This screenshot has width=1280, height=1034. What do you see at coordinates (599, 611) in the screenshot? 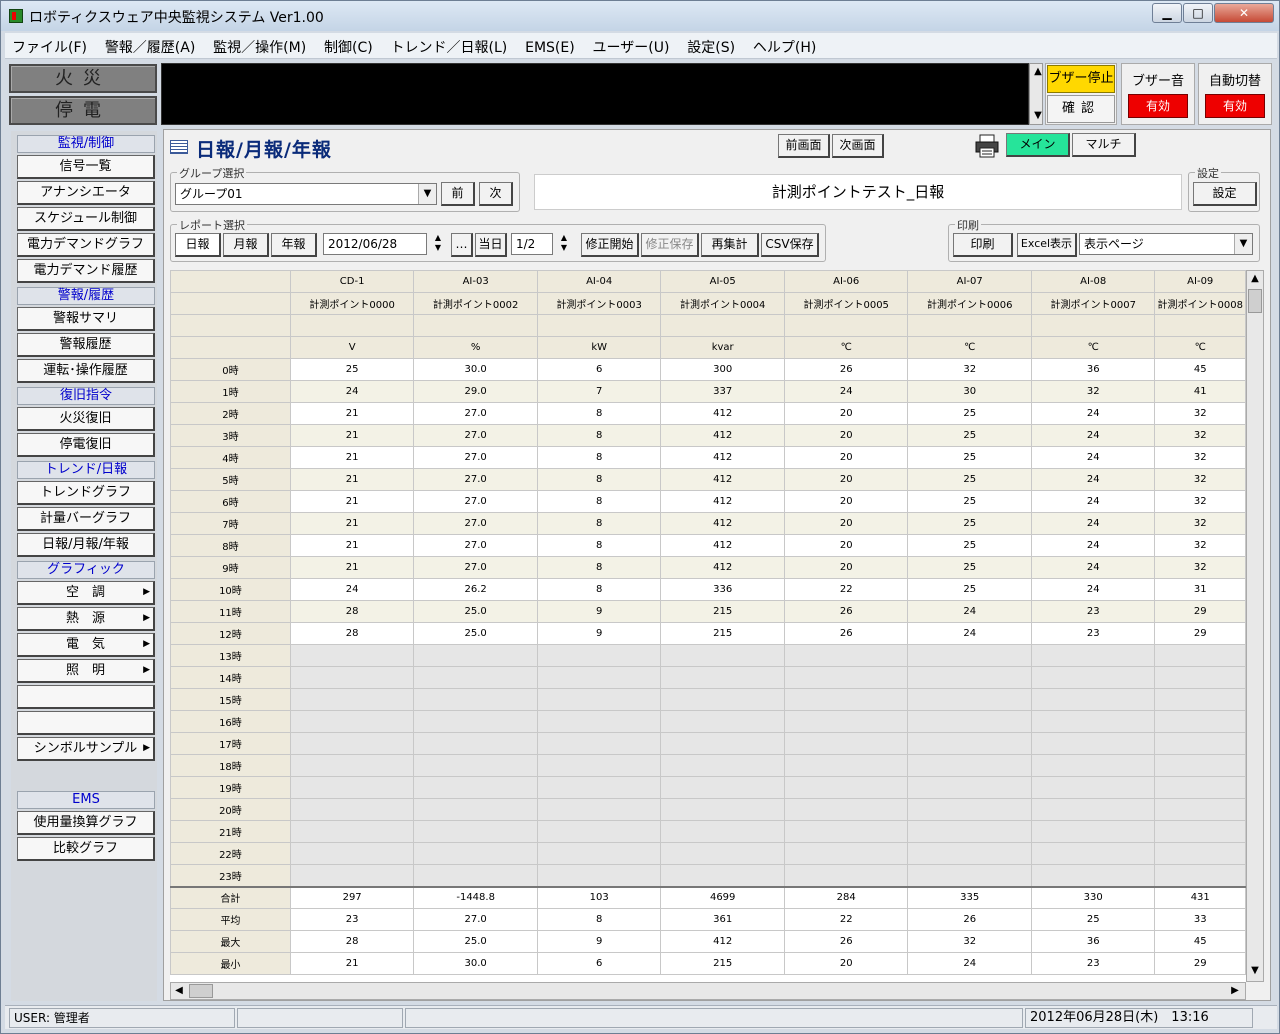
I see `table-cell: 9` at bounding box center [599, 611].